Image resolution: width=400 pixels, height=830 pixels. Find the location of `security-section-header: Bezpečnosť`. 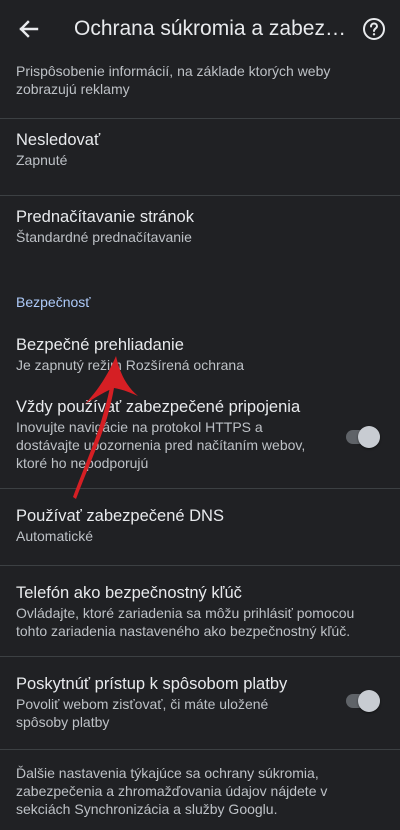

security-section-header: Bezpečnosť is located at coordinates (53, 302).